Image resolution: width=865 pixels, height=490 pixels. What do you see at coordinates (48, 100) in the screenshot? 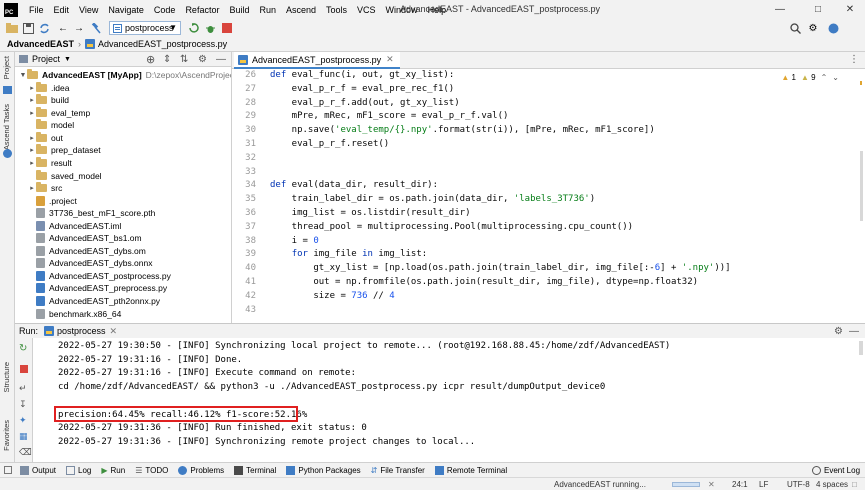
I see `tree-folder: ▸ build` at bounding box center [48, 100].